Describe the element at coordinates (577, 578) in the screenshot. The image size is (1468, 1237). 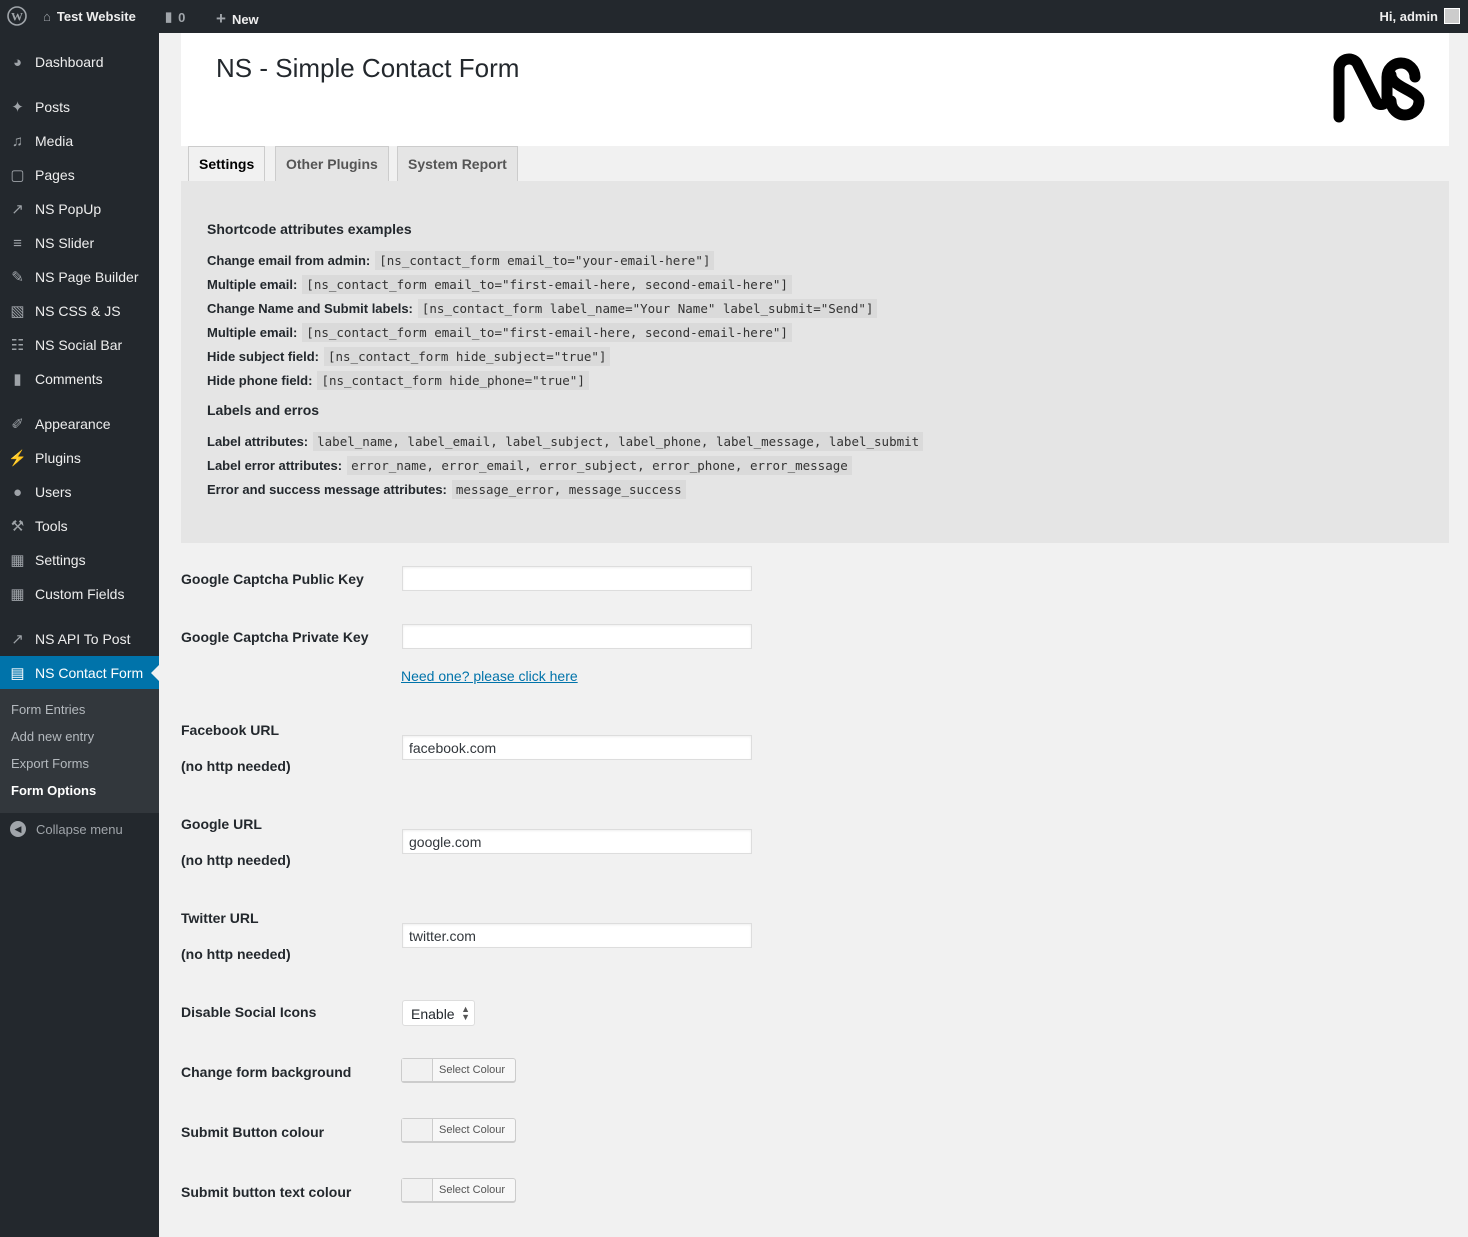
I see `captcha-public-input` at that location.